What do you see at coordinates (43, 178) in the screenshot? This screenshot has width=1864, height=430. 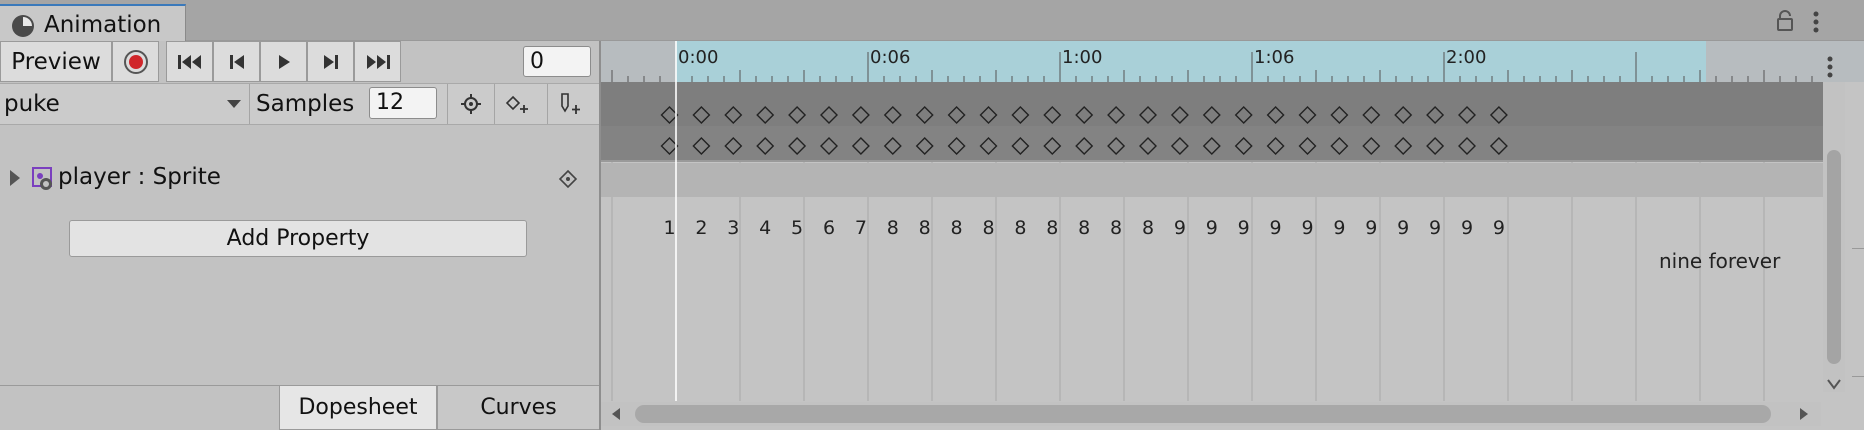 I see `sprite-renderer-icon` at bounding box center [43, 178].